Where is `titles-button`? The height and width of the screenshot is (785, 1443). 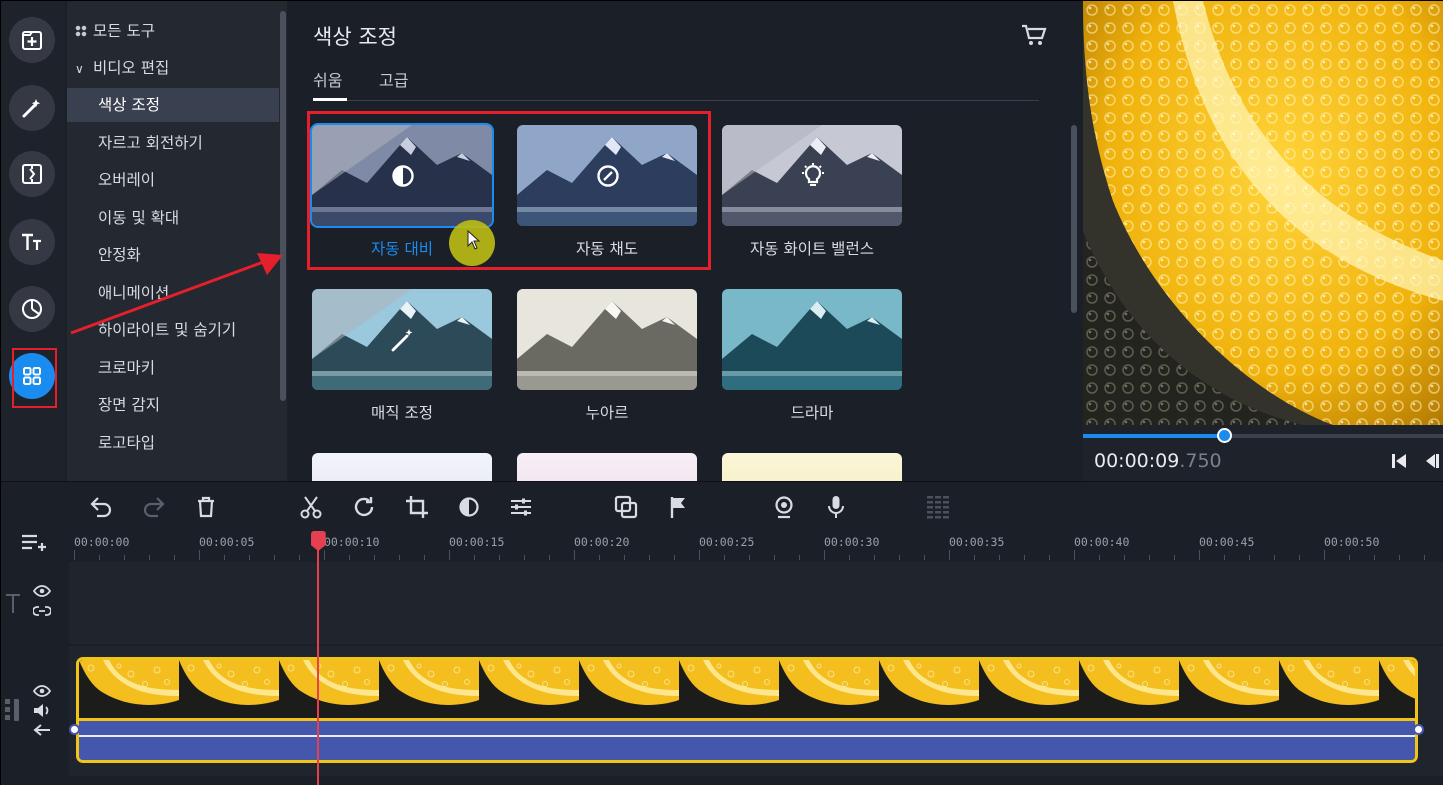 titles-button is located at coordinates (32, 242).